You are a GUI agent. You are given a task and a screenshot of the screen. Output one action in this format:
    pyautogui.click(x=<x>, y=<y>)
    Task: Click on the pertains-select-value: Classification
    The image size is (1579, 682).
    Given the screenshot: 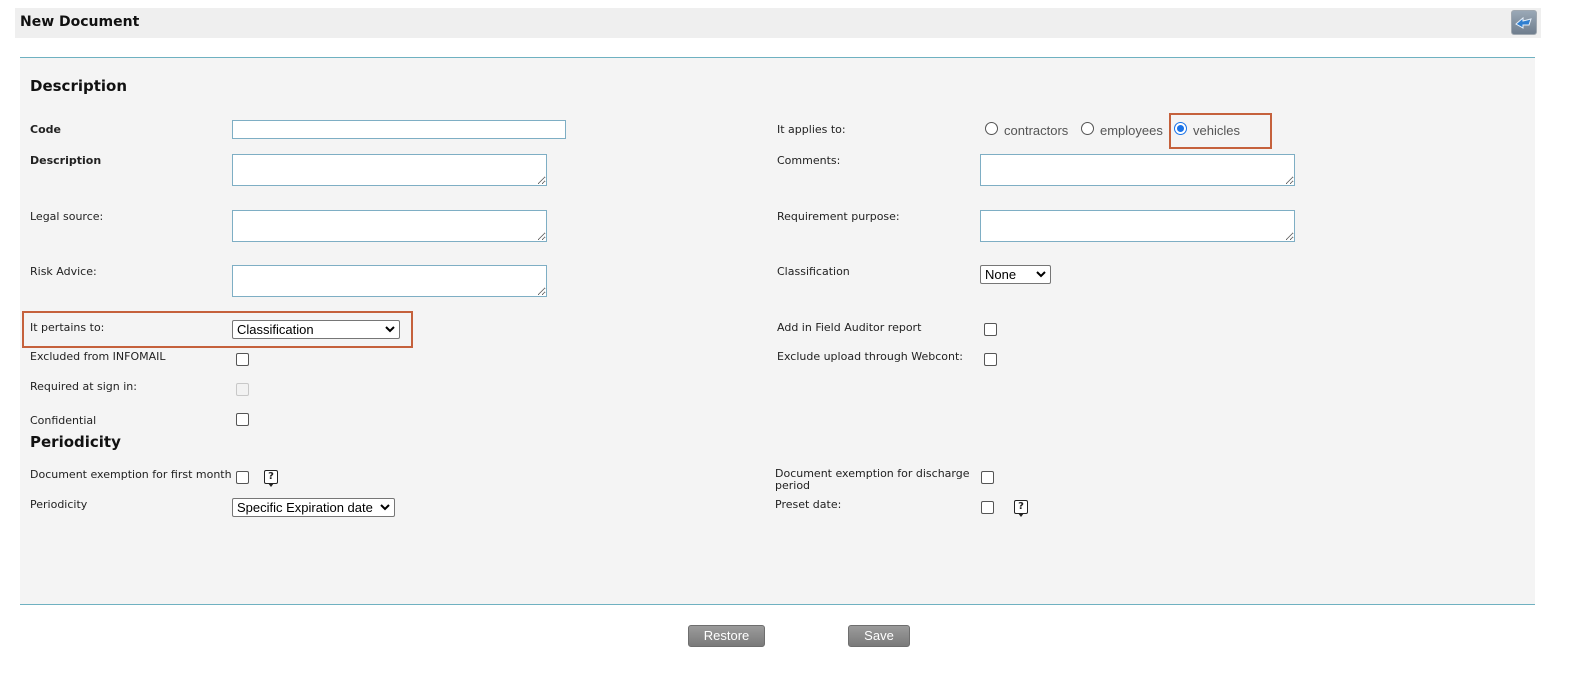 What is the action you would take?
    pyautogui.click(x=275, y=329)
    